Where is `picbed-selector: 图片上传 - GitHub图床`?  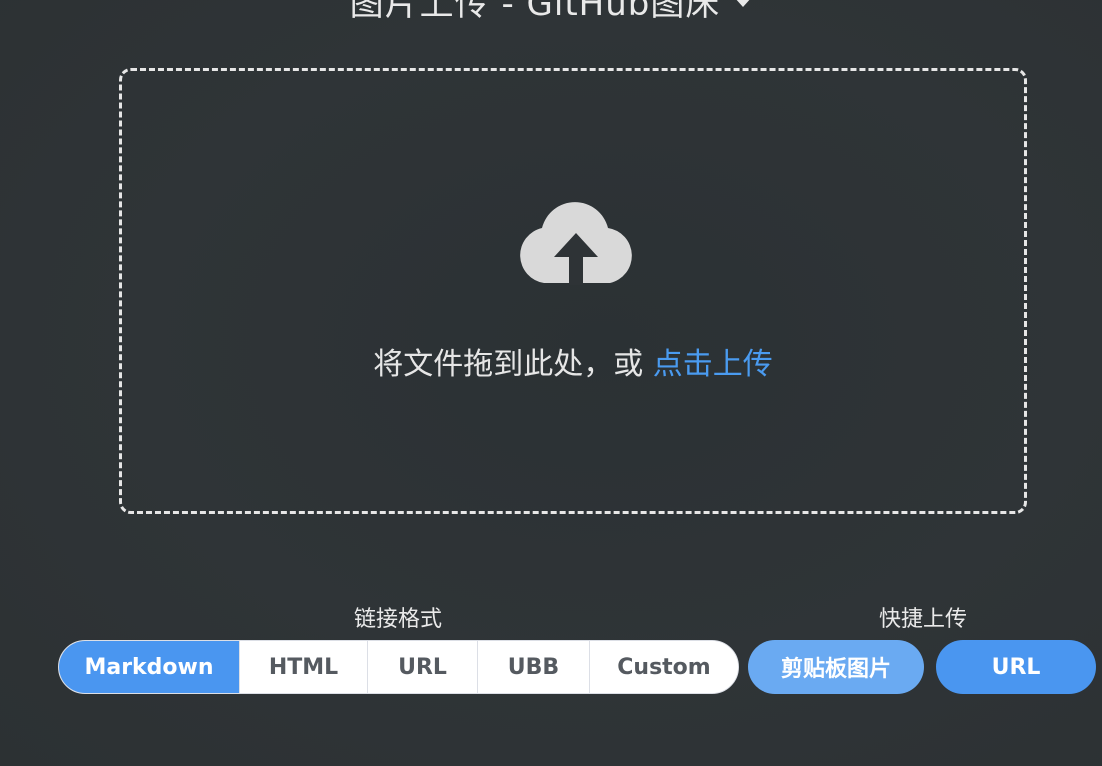
picbed-selector: 图片上传 - GitHub图床 is located at coordinates (551, 12).